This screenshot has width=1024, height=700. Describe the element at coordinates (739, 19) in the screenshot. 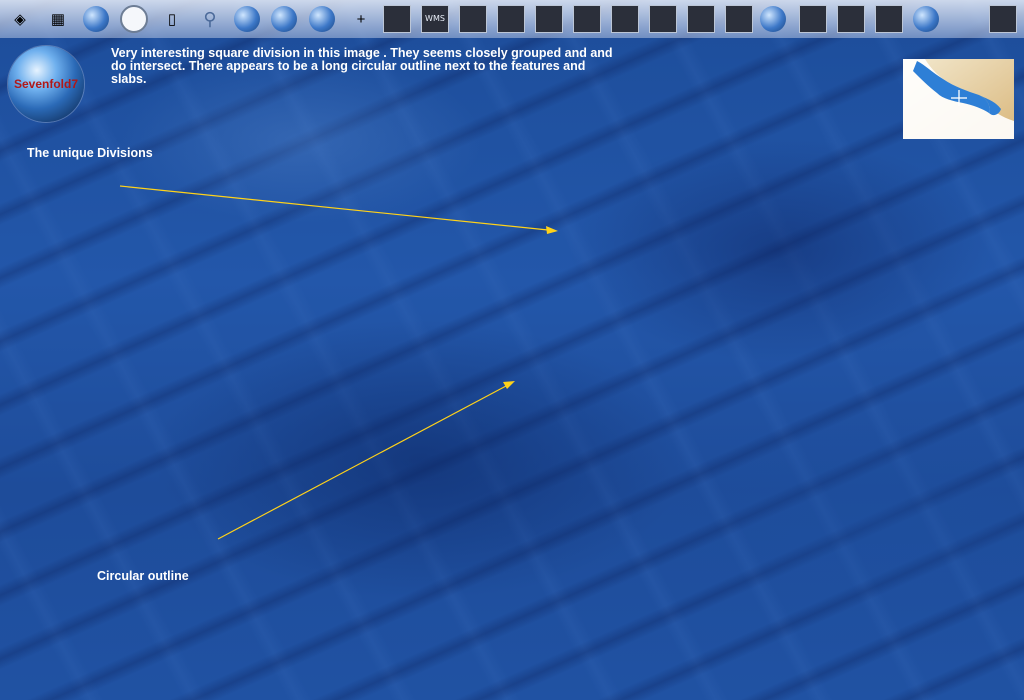

I see `satellite-tile-7-button` at that location.